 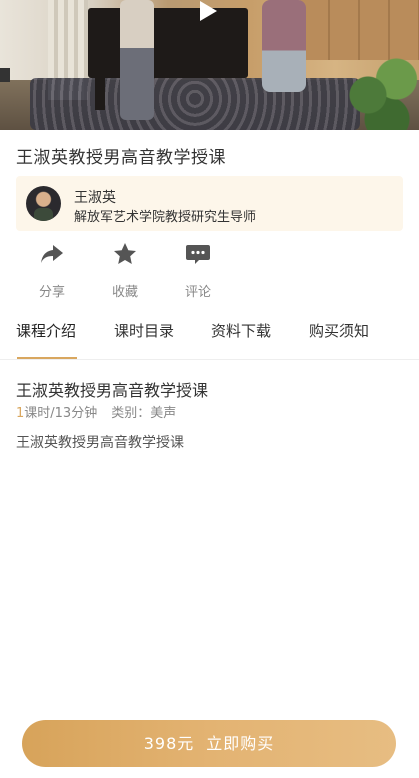 What do you see at coordinates (43, 203) in the screenshot?
I see `avatar` at bounding box center [43, 203].